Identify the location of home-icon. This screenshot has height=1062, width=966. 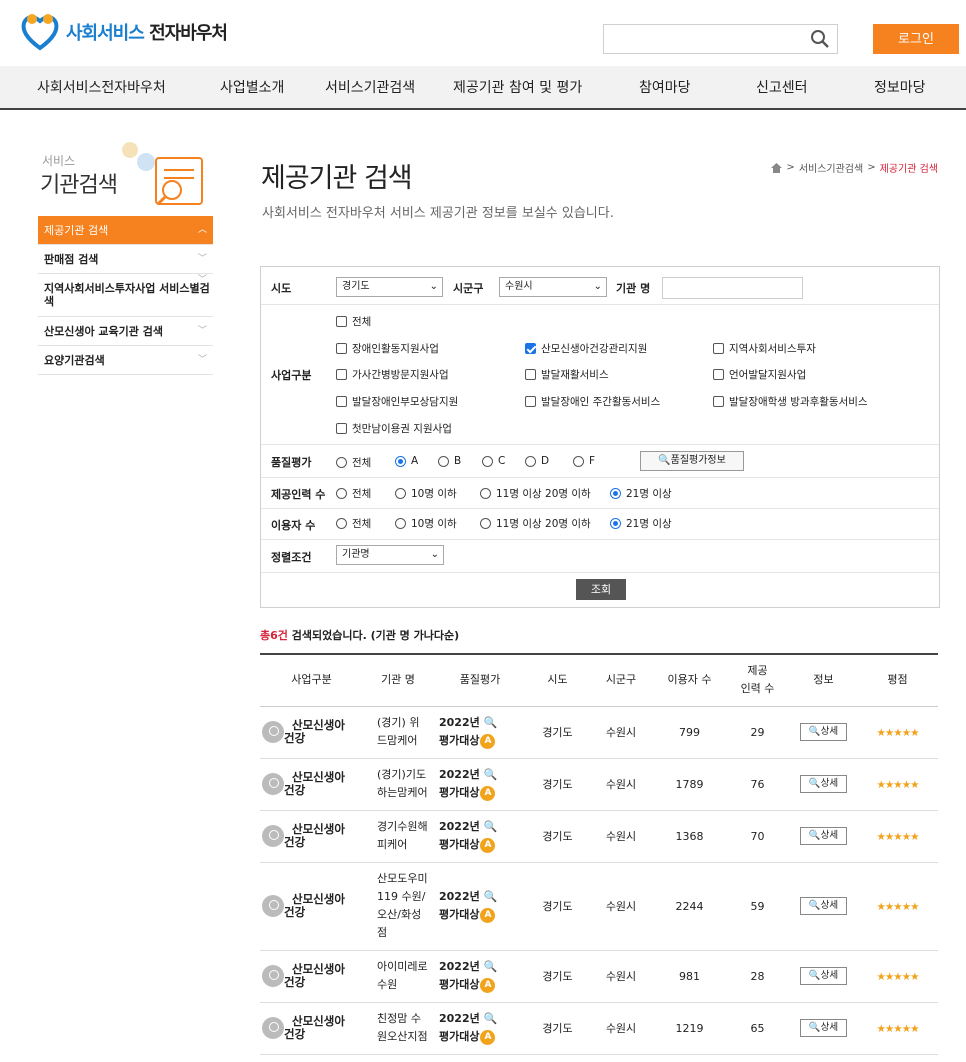
(777, 167).